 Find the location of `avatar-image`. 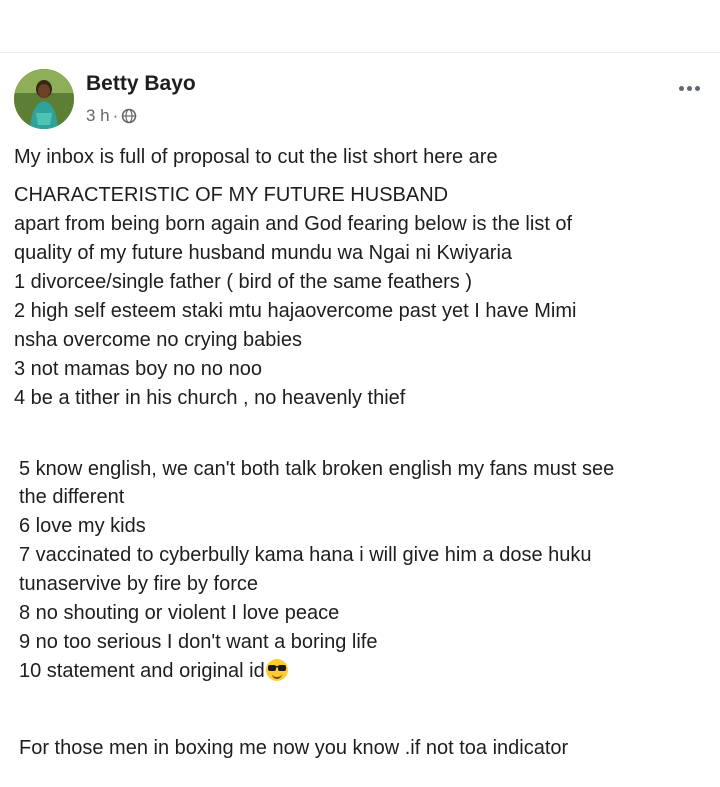

avatar-image is located at coordinates (44, 99).